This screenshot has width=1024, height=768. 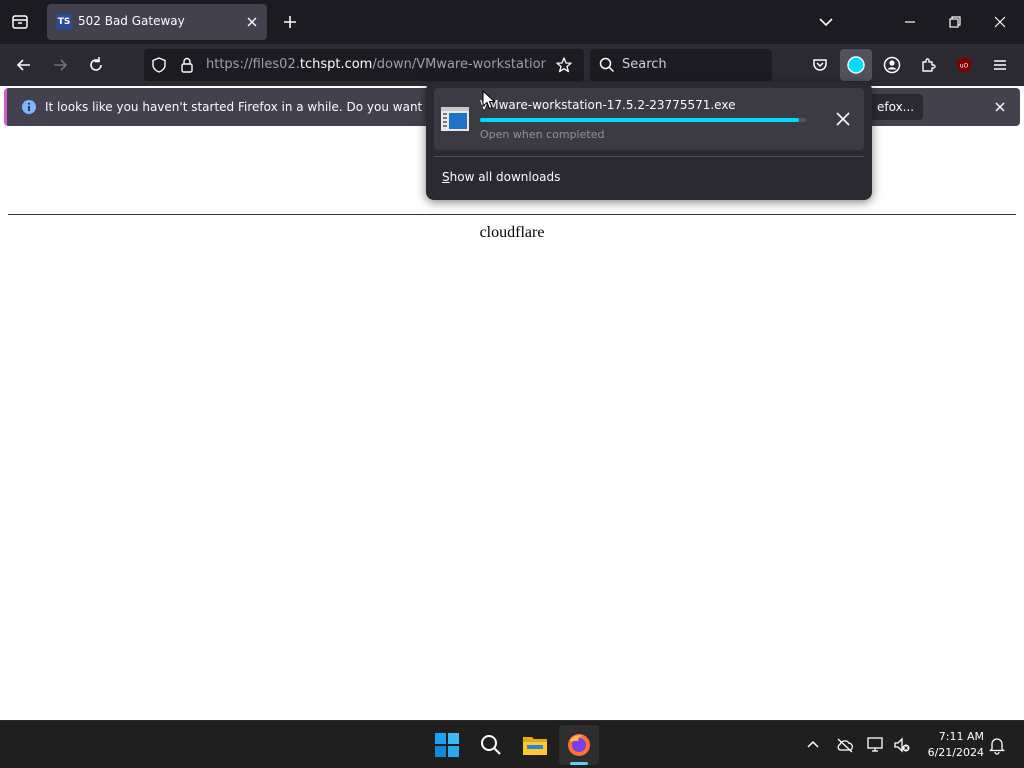 I want to click on mouse-cursor-icon, so click(x=489, y=100).